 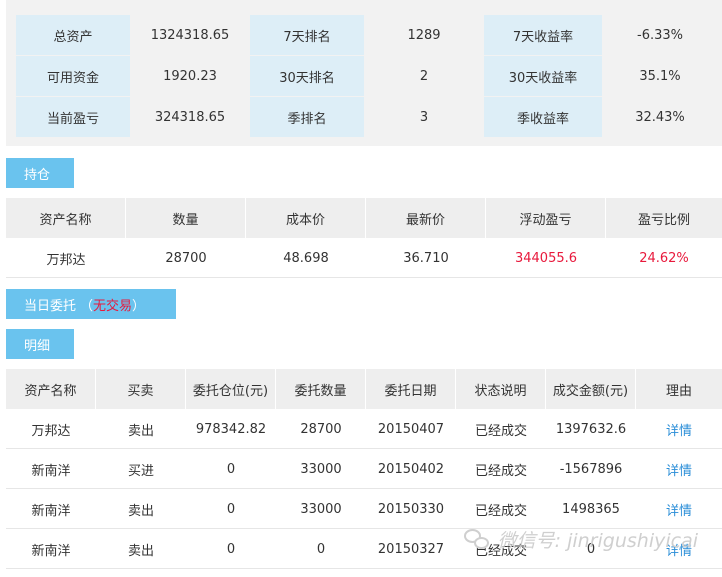 What do you see at coordinates (411, 429) in the screenshot?
I see `order-date: 20150407` at bounding box center [411, 429].